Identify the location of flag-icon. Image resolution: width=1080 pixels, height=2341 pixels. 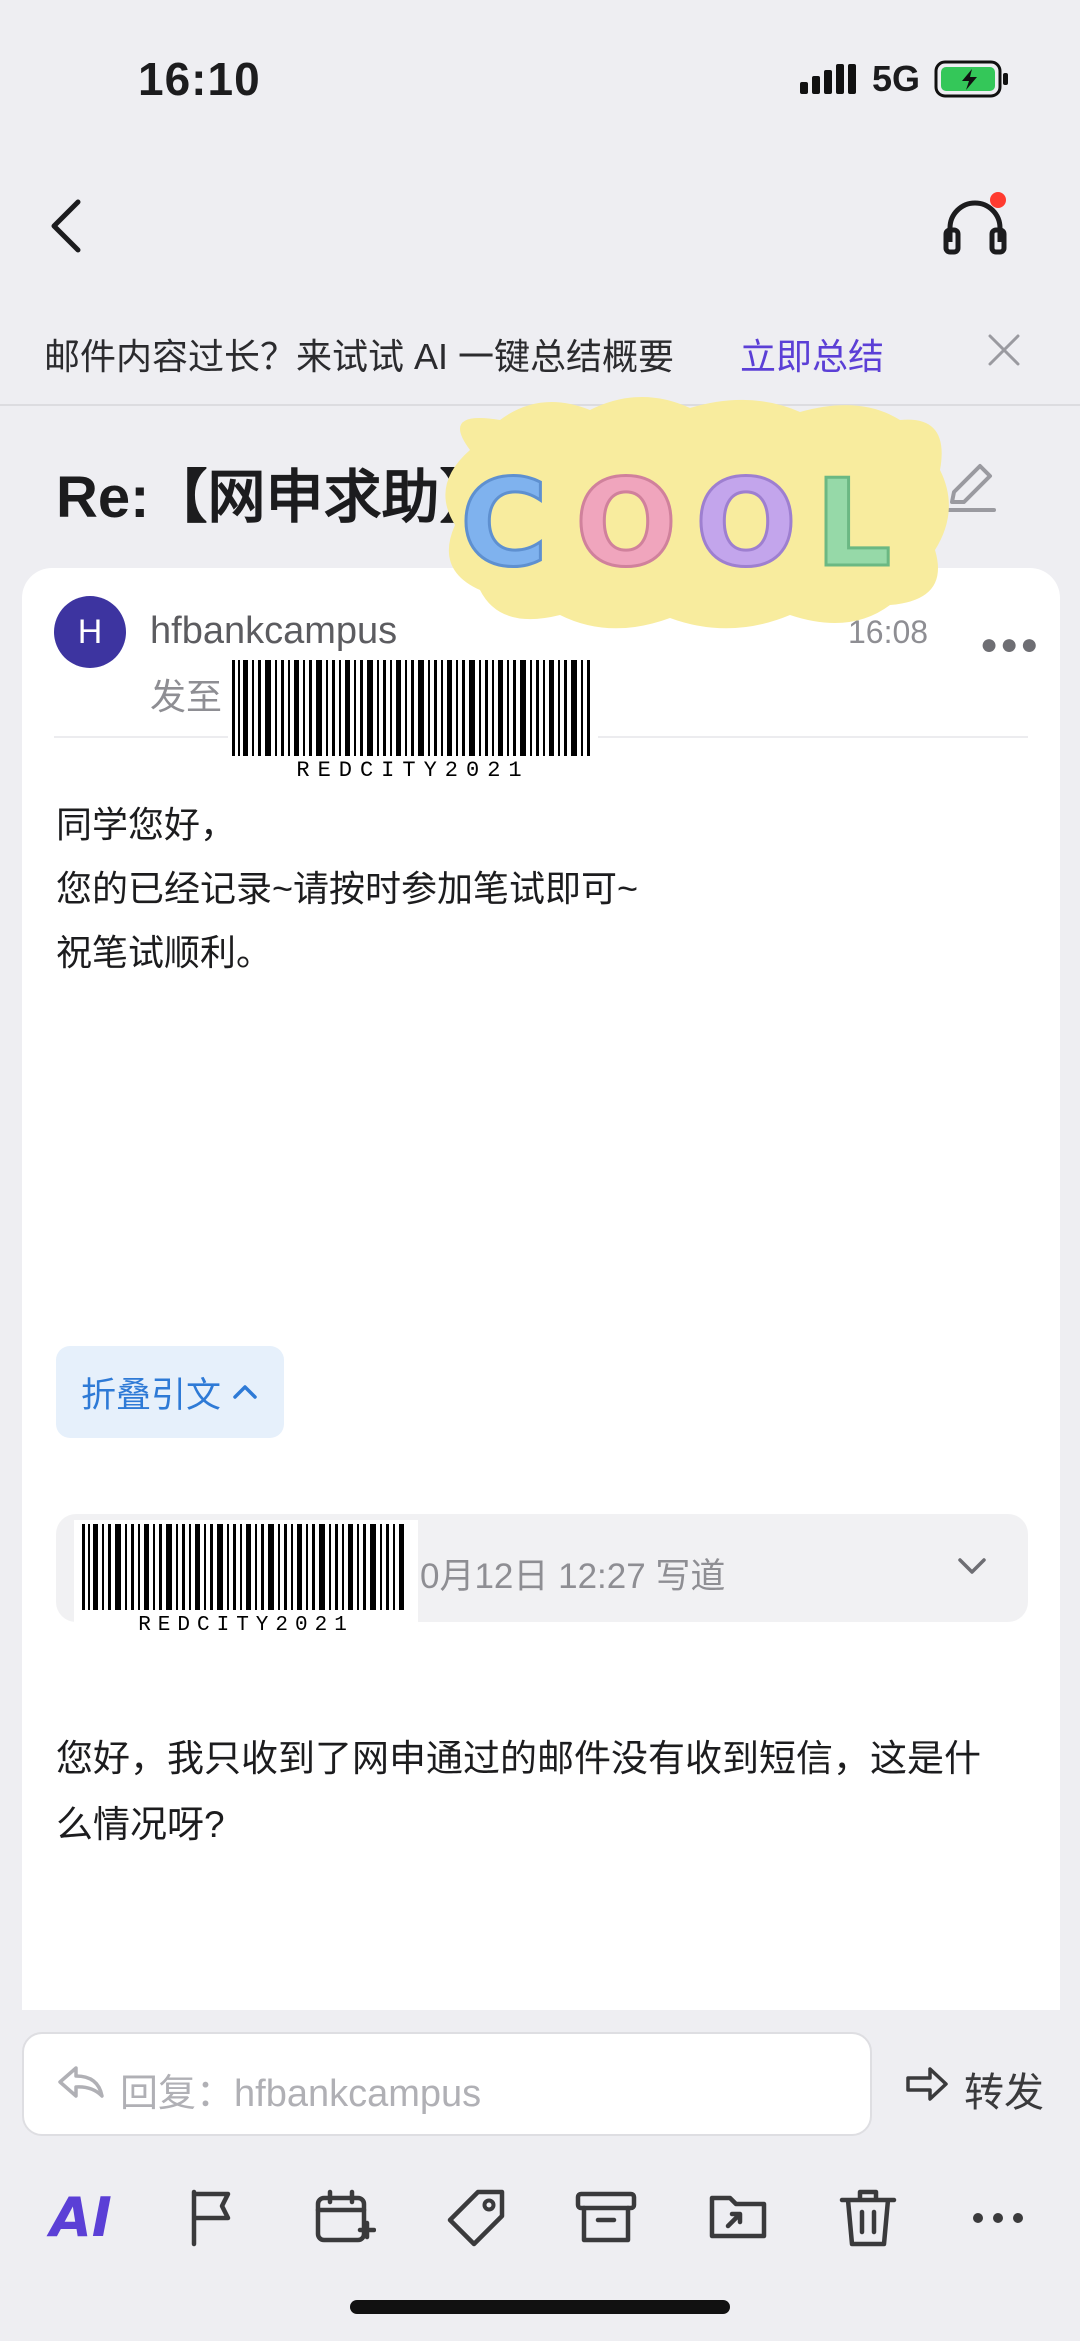
(214, 2218).